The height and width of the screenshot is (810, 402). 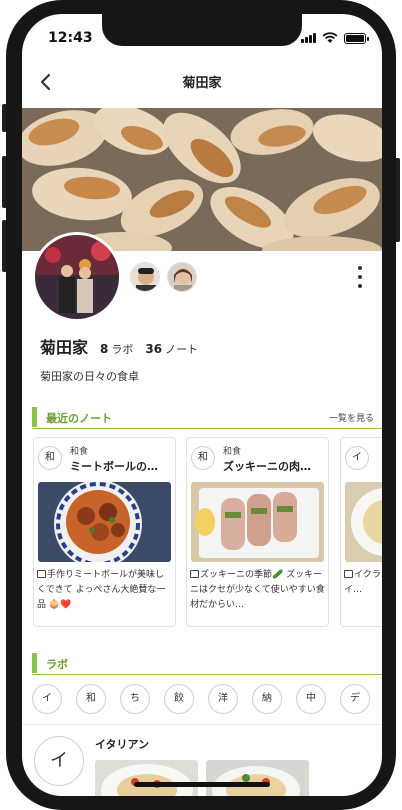 I want to click on category-badge: イ, so click(x=357, y=458).